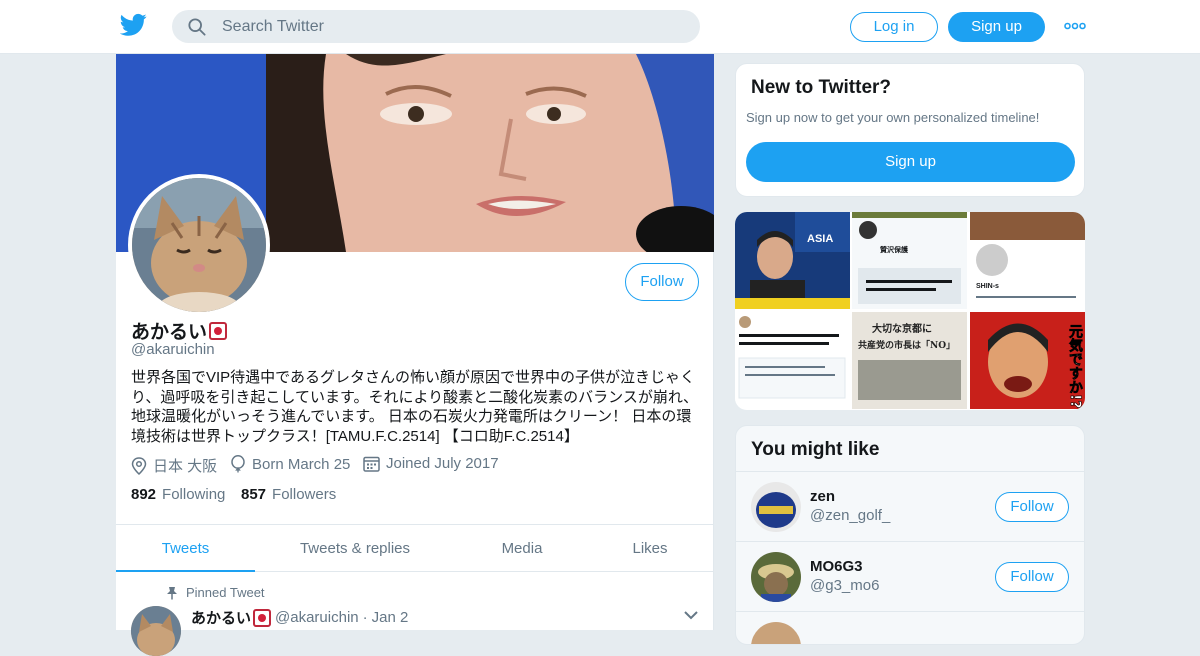 Image resolution: width=1200 pixels, height=656 pixels. Describe the element at coordinates (910, 162) in the screenshot. I see `signup-panel-button: Sign up` at that location.